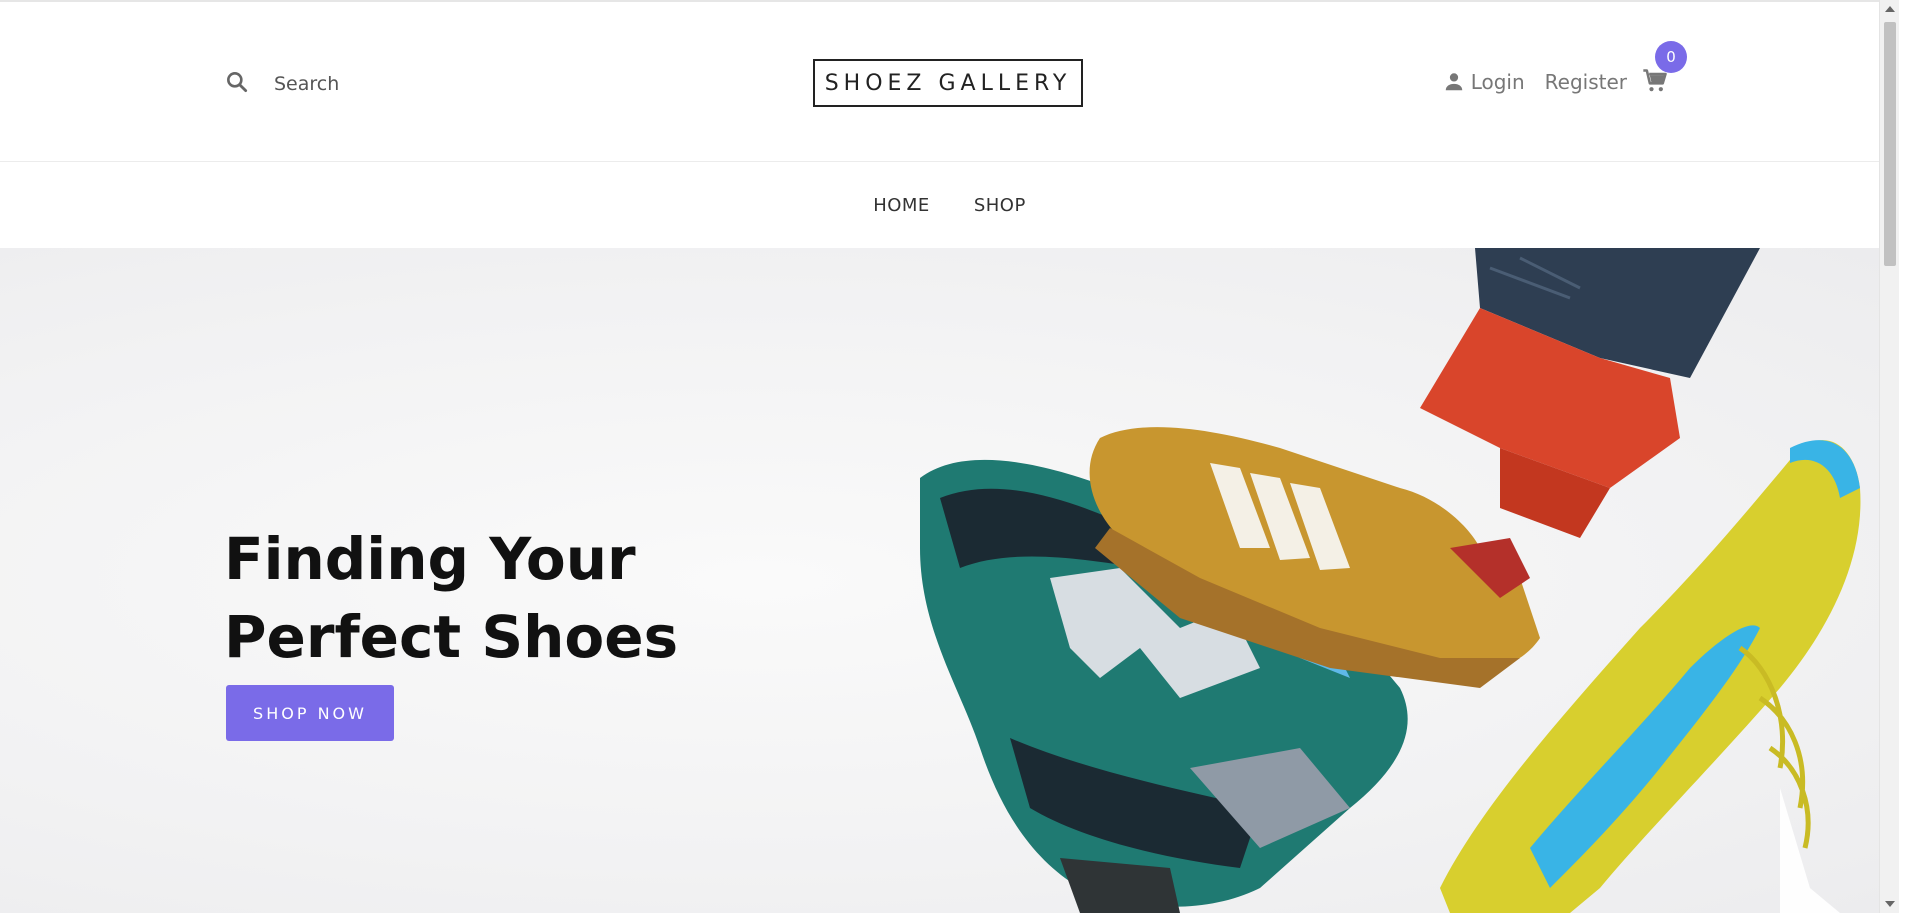 Image resolution: width=1919 pixels, height=913 pixels. What do you see at coordinates (237, 84) in the screenshot?
I see `search-icon` at bounding box center [237, 84].